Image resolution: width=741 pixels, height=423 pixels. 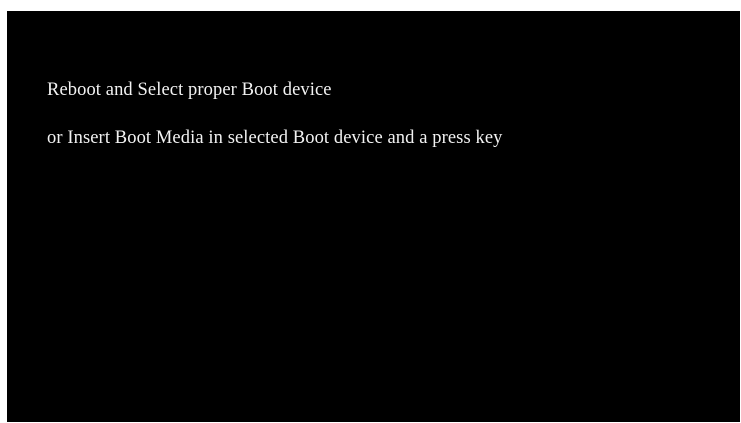 I want to click on boot-error-message-line-1: Reboot and Select proper Boot device, so click(x=189, y=90).